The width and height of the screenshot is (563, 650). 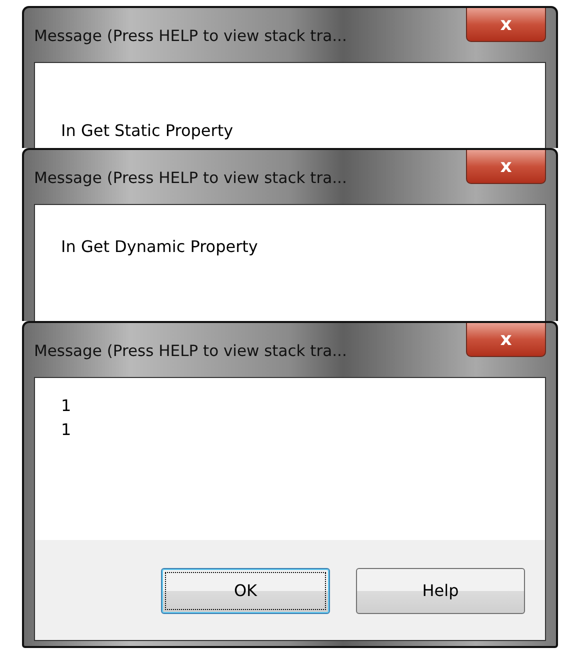 What do you see at coordinates (160, 247) in the screenshot?
I see `message-text: In Get Dynamic Property` at bounding box center [160, 247].